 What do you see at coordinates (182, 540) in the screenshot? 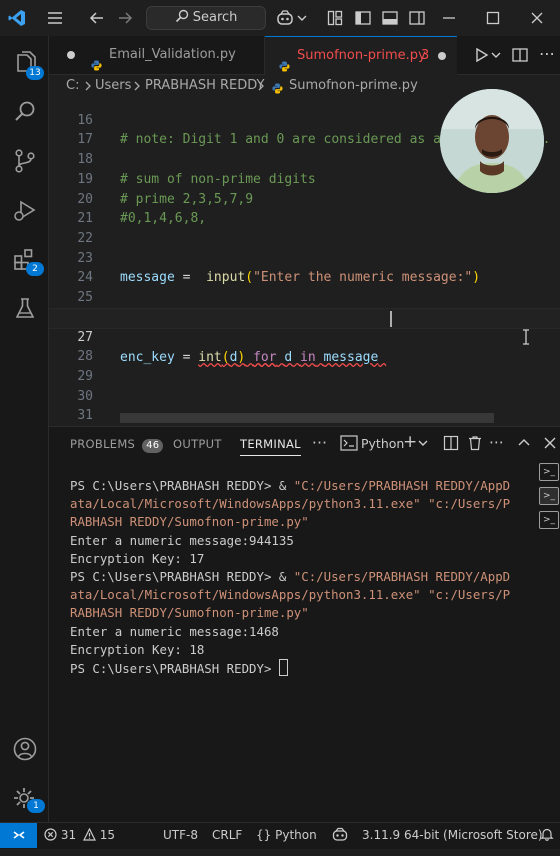
I see `terminal-text: Enter a numeric message:944135` at bounding box center [182, 540].